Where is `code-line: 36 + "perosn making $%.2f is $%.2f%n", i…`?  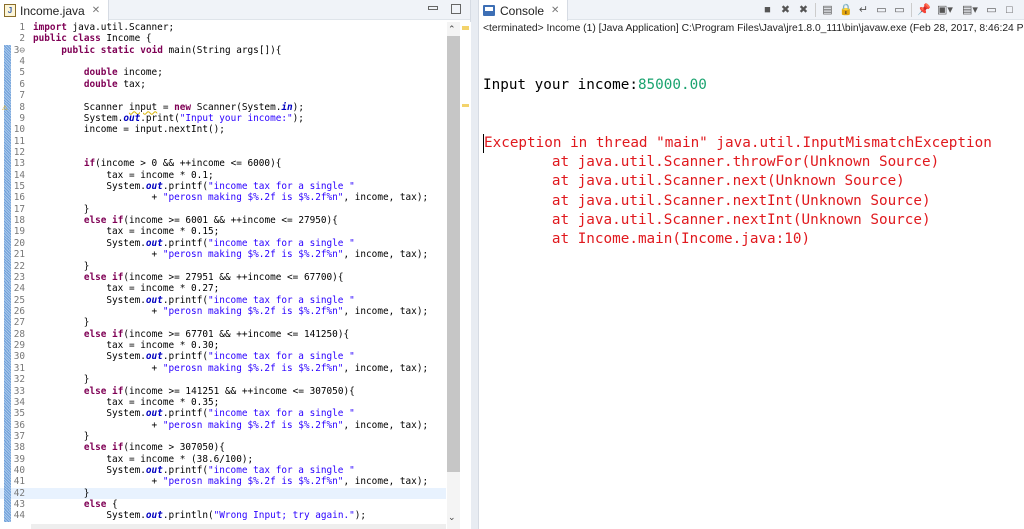 code-line: 36 + "perosn making $%.2f is $%.2f%n", i… is located at coordinates (223, 425).